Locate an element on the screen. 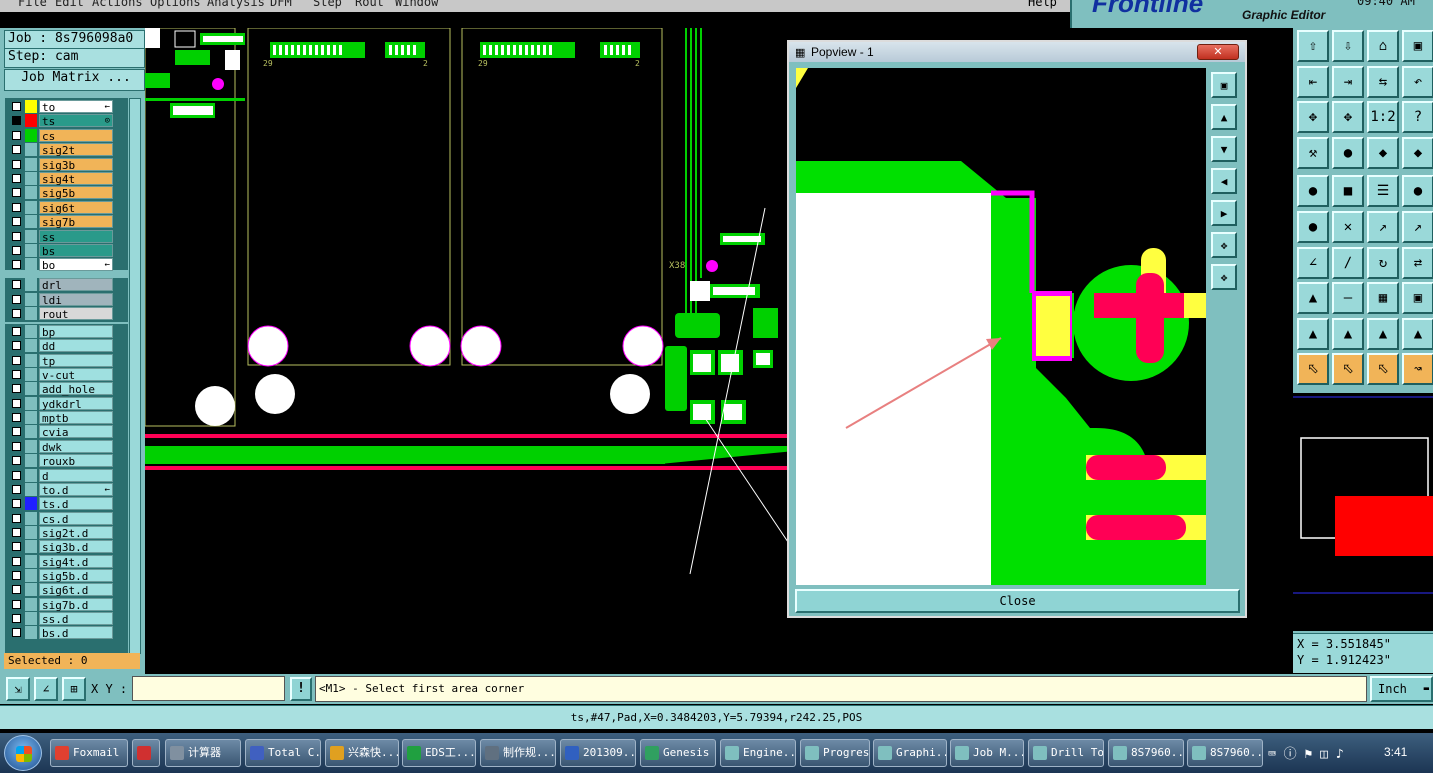 Image resolution: width=1433 pixels, height=773 pixels. menu-dfm: DFM is located at coordinates (281, 4).